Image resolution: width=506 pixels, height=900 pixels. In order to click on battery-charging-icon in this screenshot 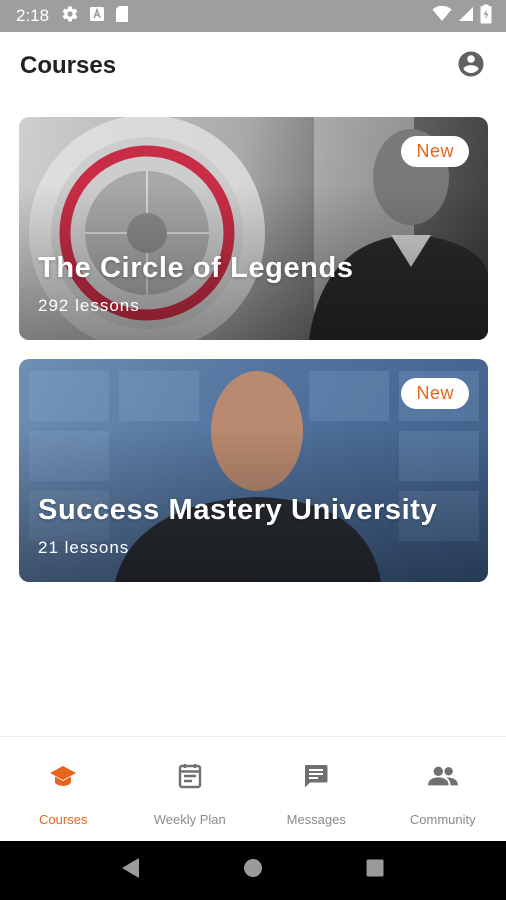, I will do `click(486, 16)`.